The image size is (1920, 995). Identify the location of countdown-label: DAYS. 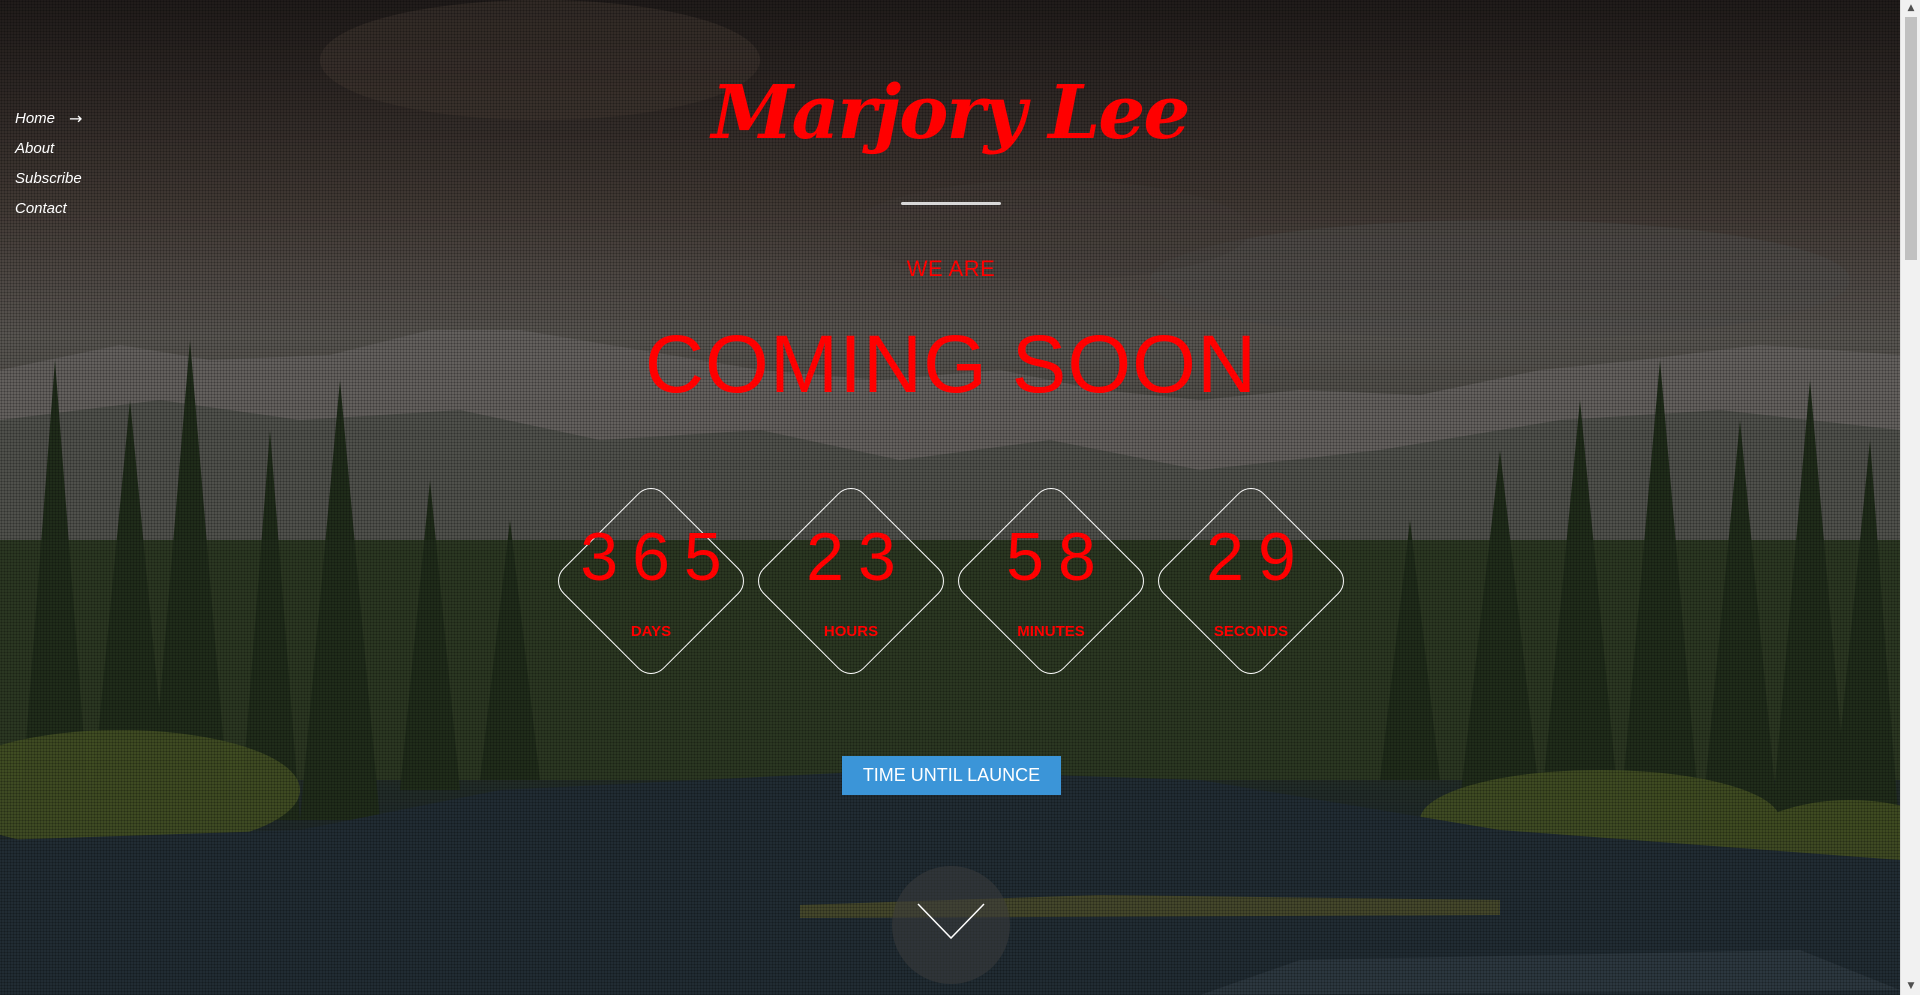
(651, 631).